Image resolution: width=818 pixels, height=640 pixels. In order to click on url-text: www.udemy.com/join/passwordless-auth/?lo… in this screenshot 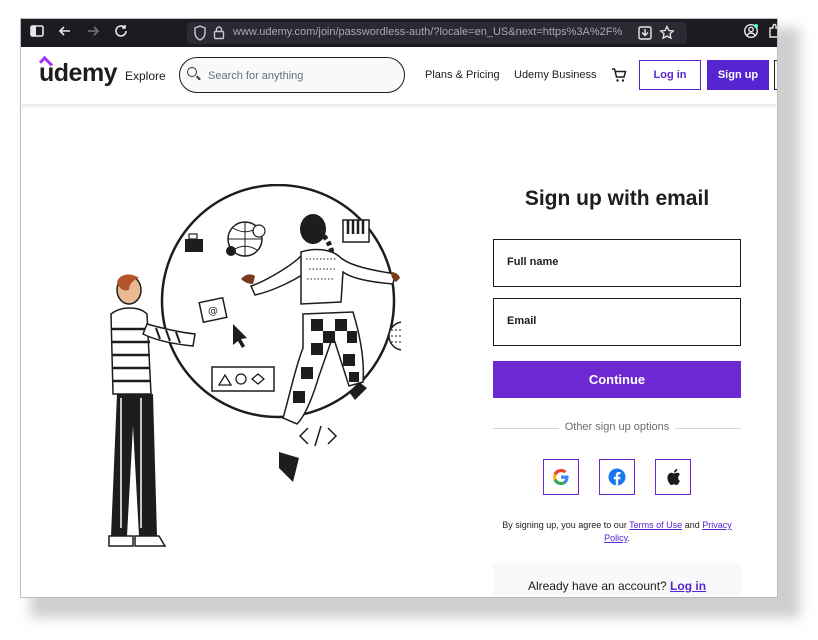, I will do `click(428, 33)`.